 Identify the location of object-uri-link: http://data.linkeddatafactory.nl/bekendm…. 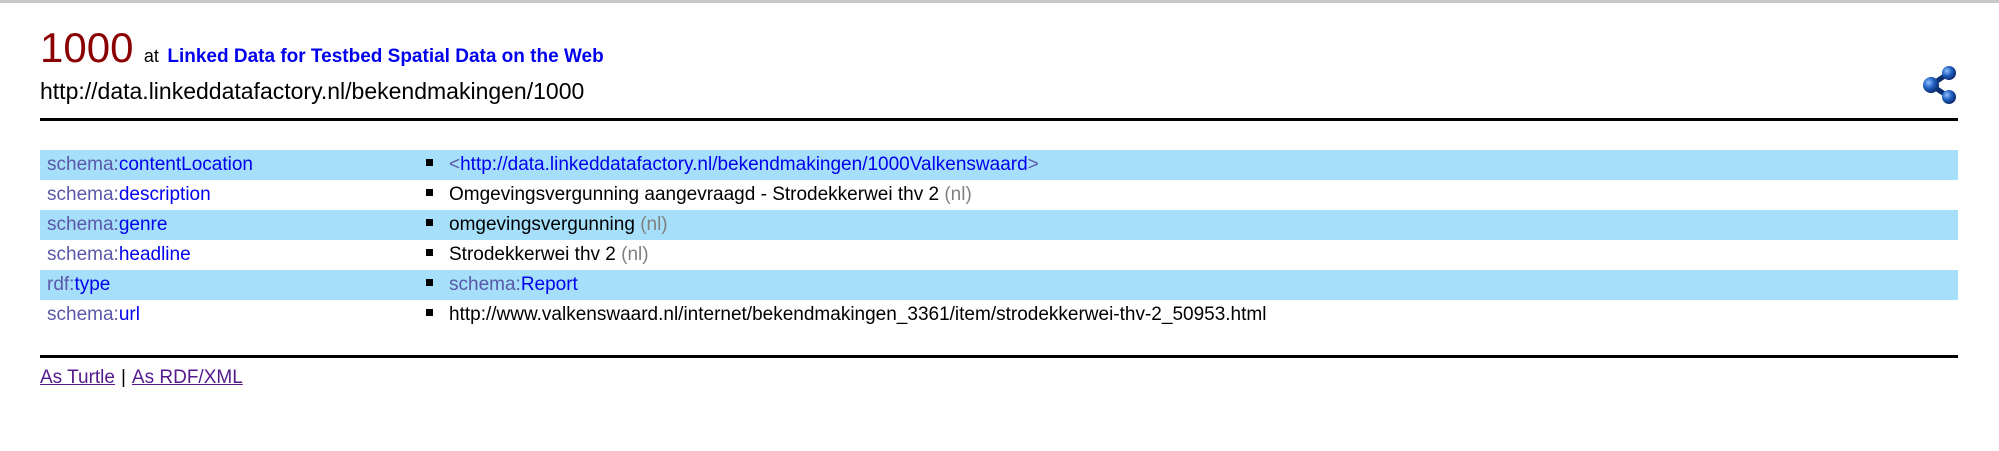
(744, 164).